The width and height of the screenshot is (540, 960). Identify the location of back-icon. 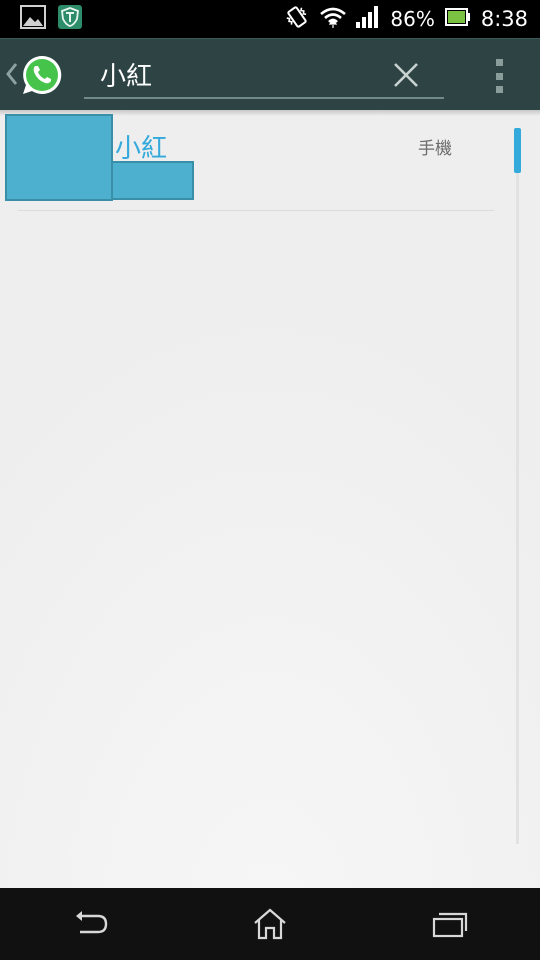
(92, 922).